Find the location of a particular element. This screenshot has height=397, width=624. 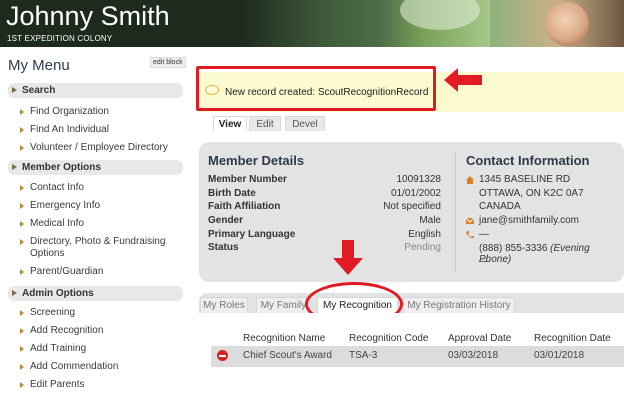

menu-add-commendation: Add Commendation is located at coordinates (104, 367).